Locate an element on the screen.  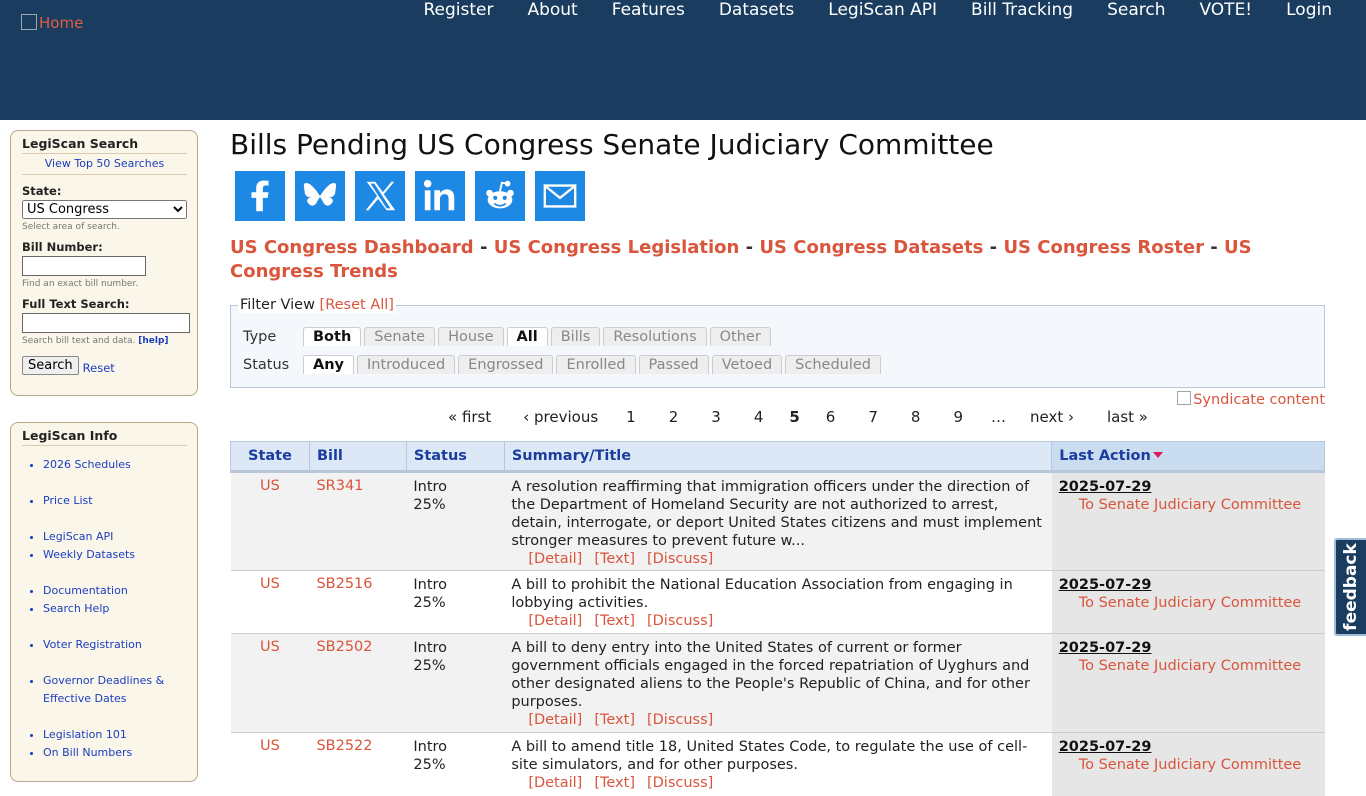
filter-type-other: Other is located at coordinates (740, 336).